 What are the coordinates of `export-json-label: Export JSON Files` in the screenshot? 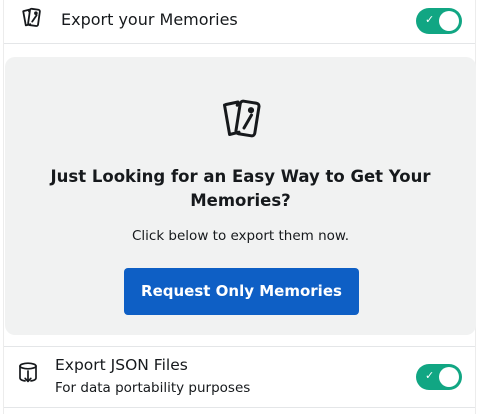 It's located at (121, 365).